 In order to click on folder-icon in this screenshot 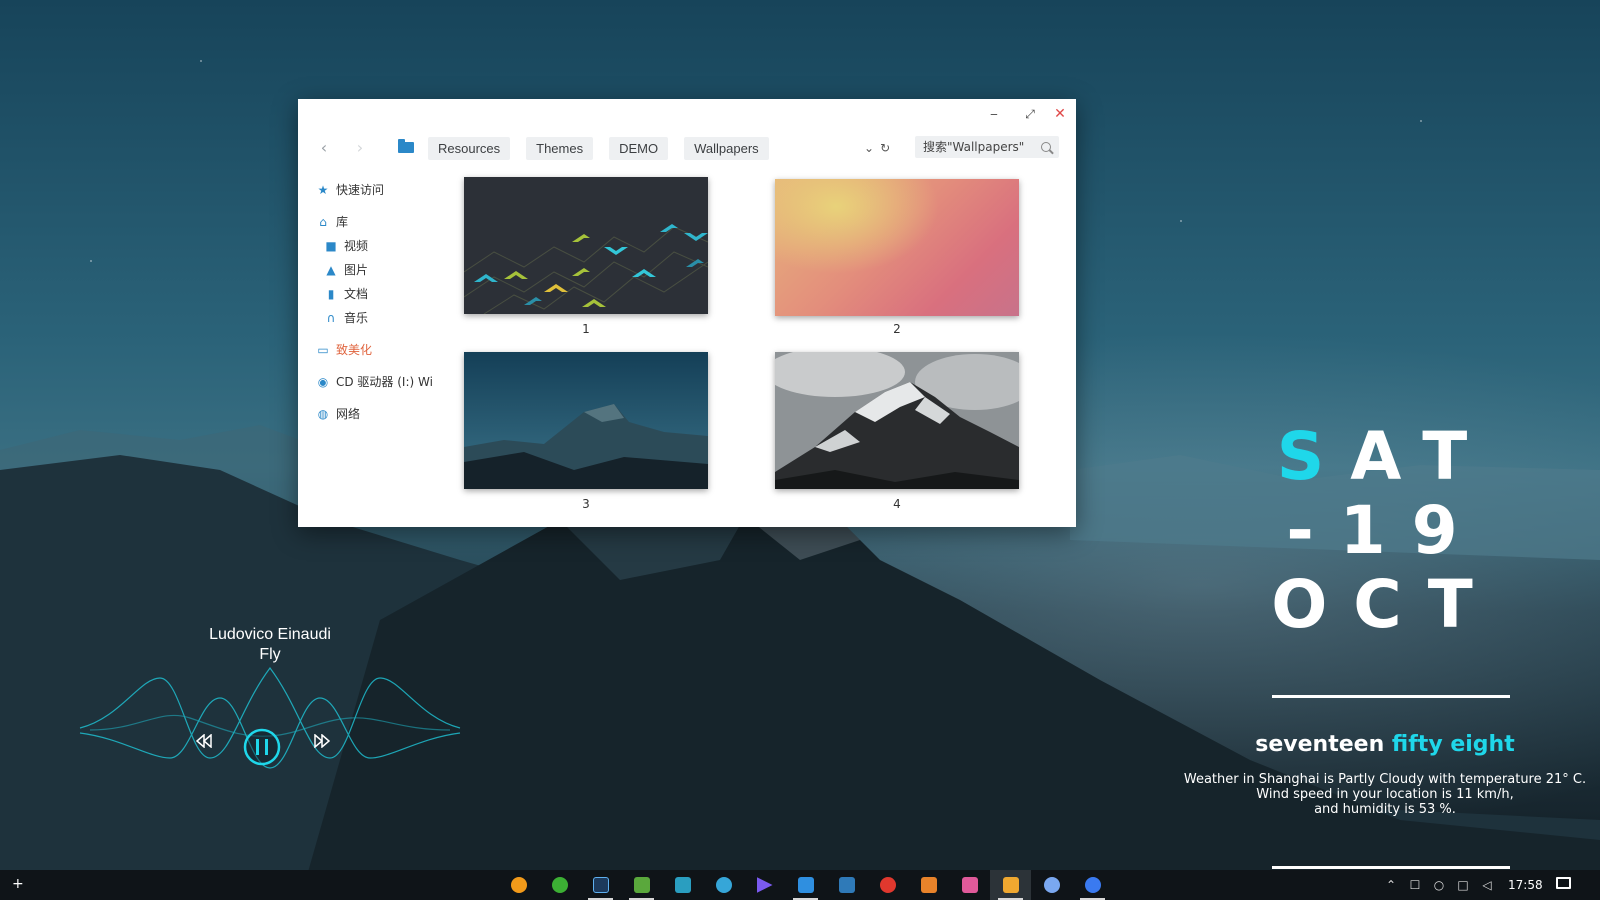, I will do `click(406, 146)`.